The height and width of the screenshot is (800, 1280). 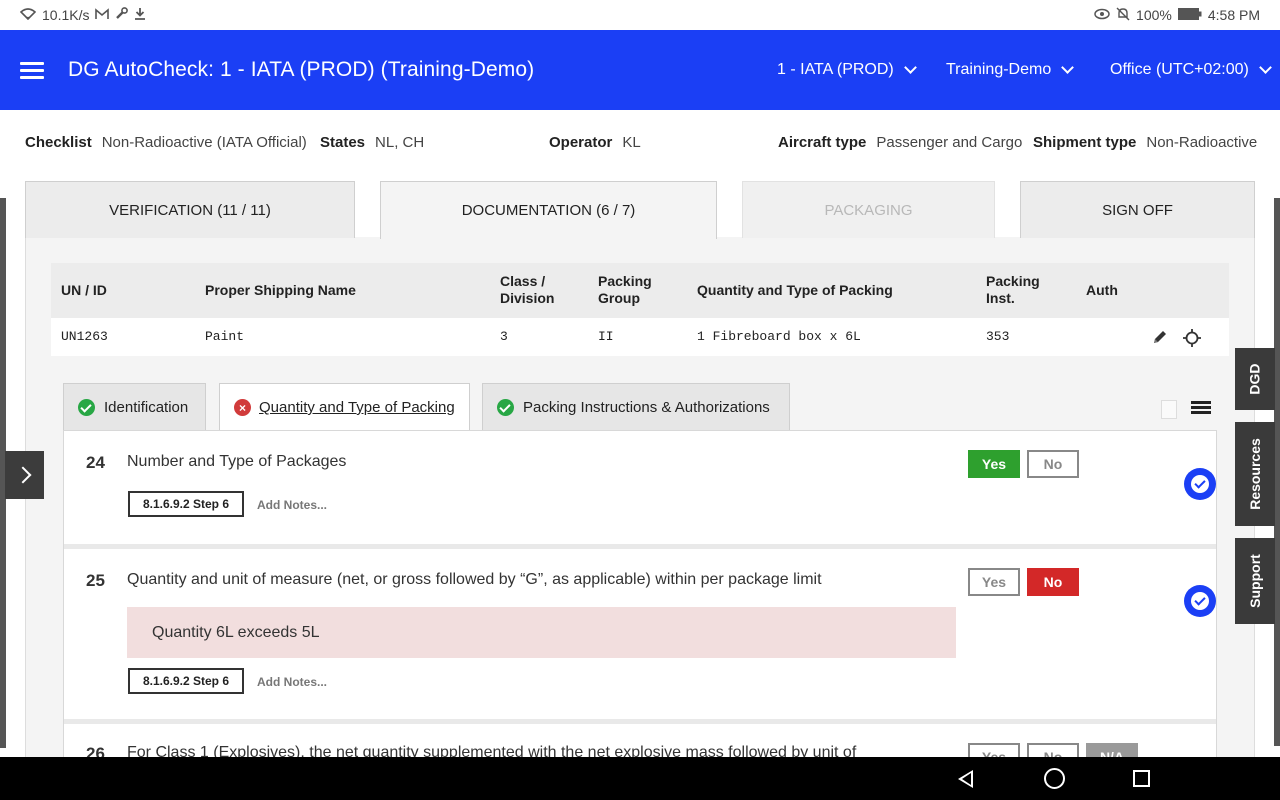 I want to click on location-dropdown: Office (UTC+02:00), so click(x=1191, y=70).